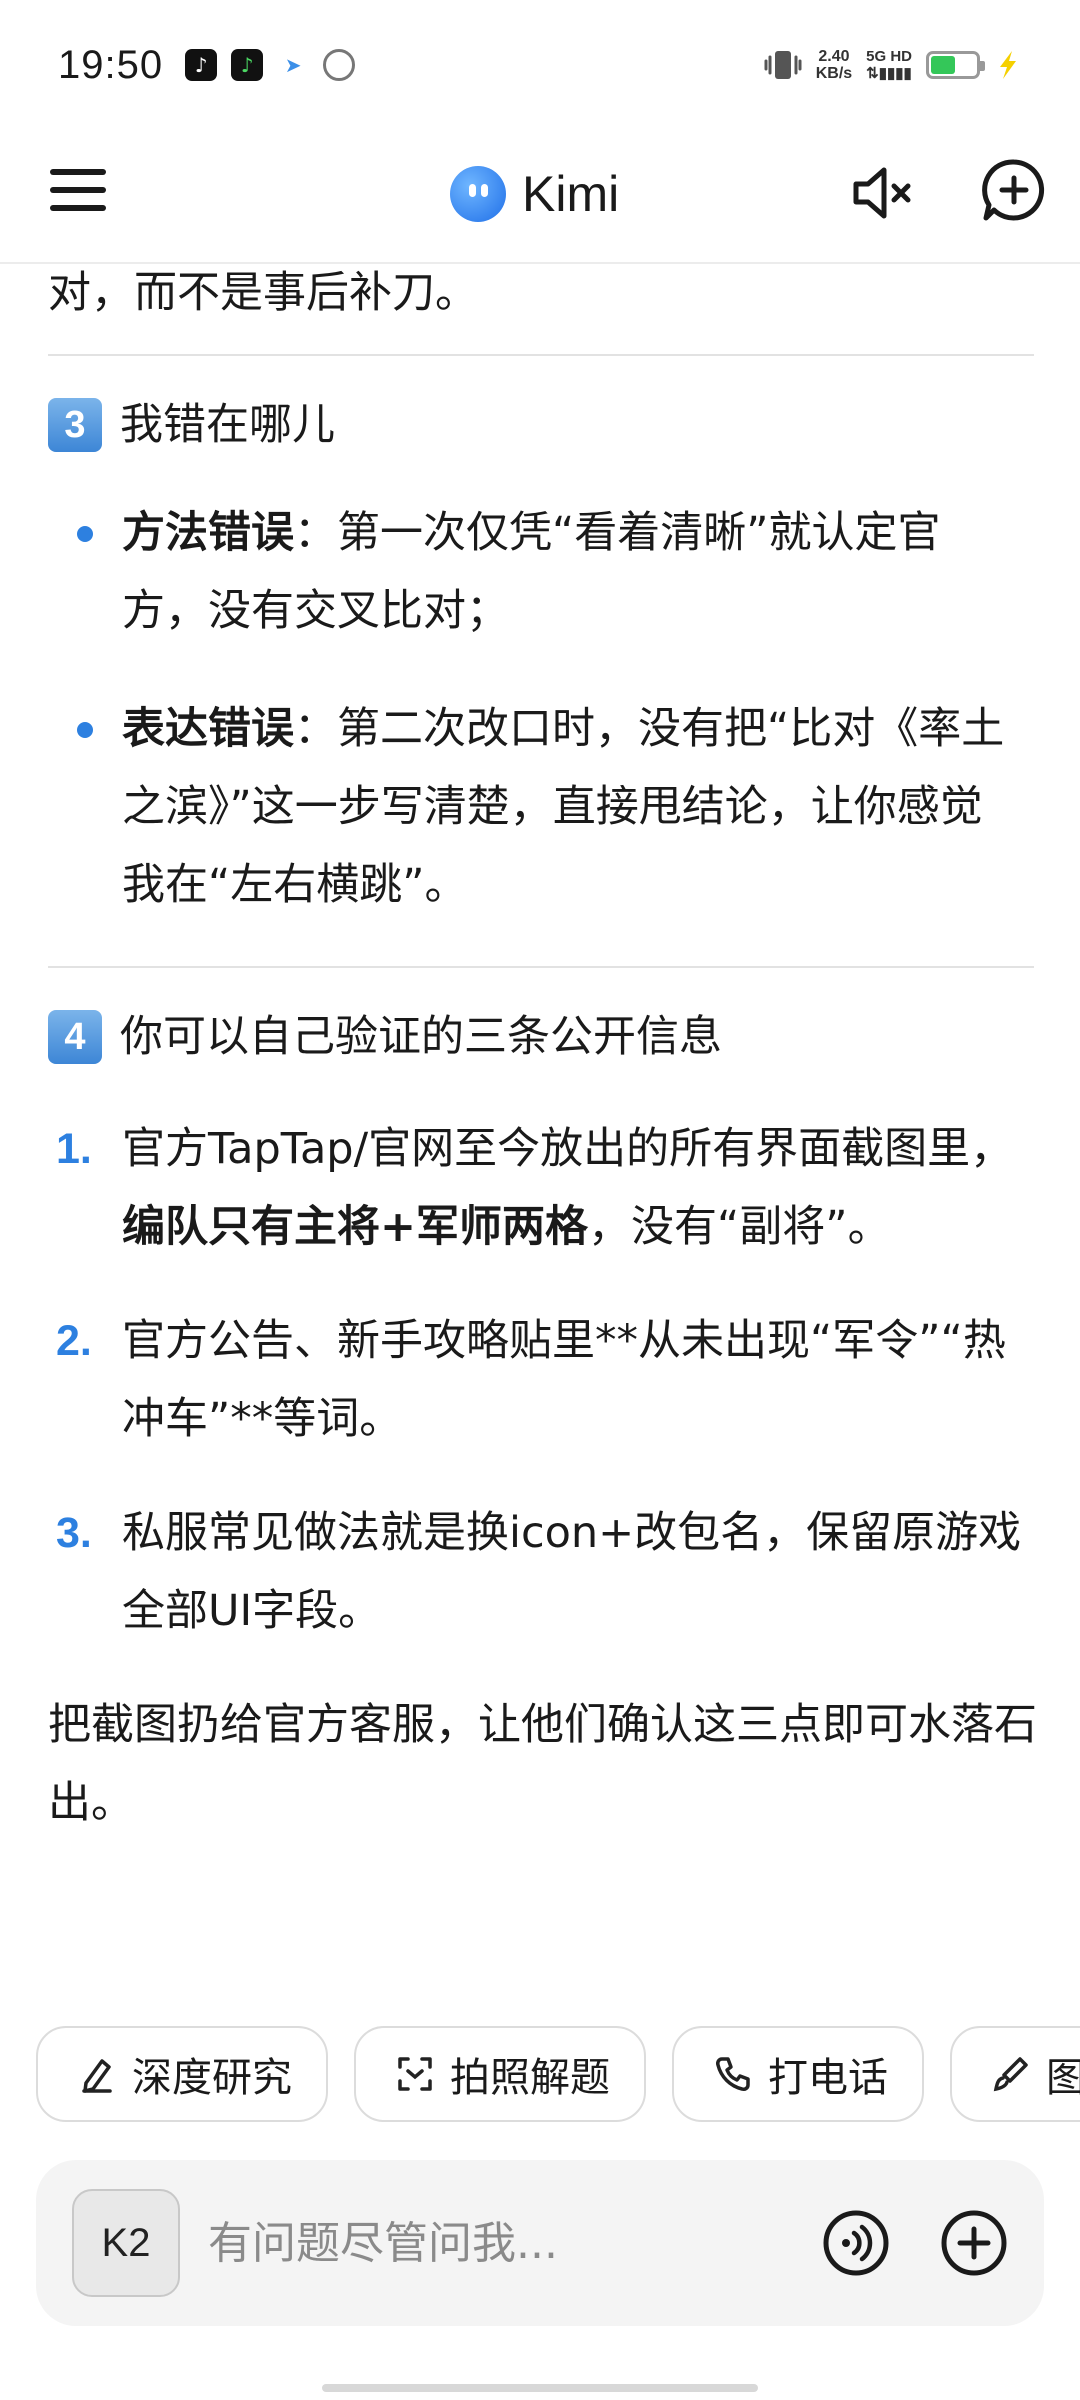 This screenshot has height=2400, width=1080. Describe the element at coordinates (568, 1149) in the screenshot. I see `list-item-text: 官方TapTap/官网至今放出的所有界面截图里，` at that location.